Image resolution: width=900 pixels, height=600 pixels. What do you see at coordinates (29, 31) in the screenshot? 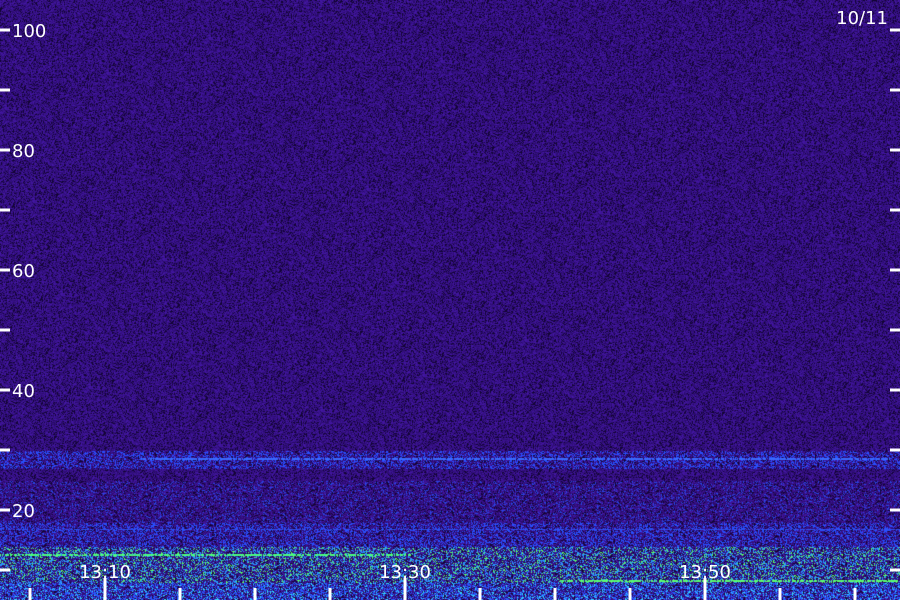
I see `y-tick-label: 100` at bounding box center [29, 31].